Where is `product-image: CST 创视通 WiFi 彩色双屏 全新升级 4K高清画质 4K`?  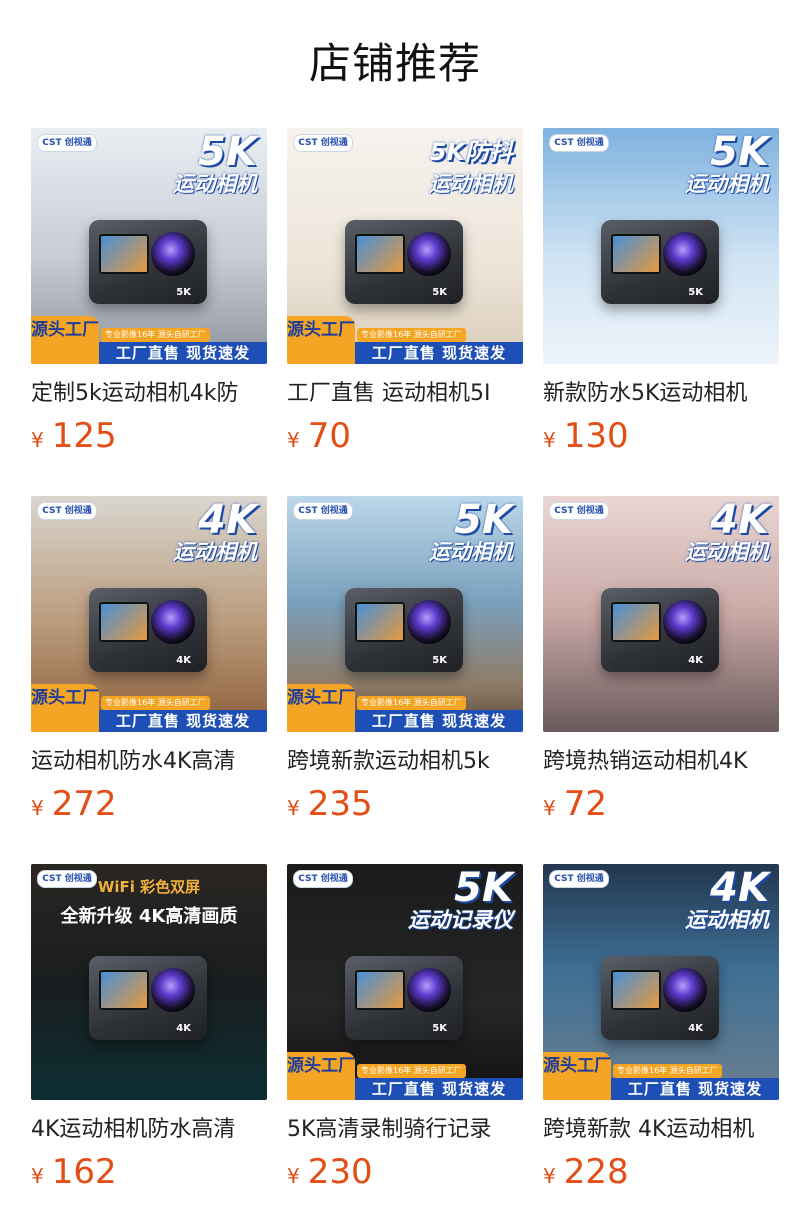
product-image: CST 创视通 WiFi 彩色双屏 全新升级 4K高清画质 4K is located at coordinates (149, 982).